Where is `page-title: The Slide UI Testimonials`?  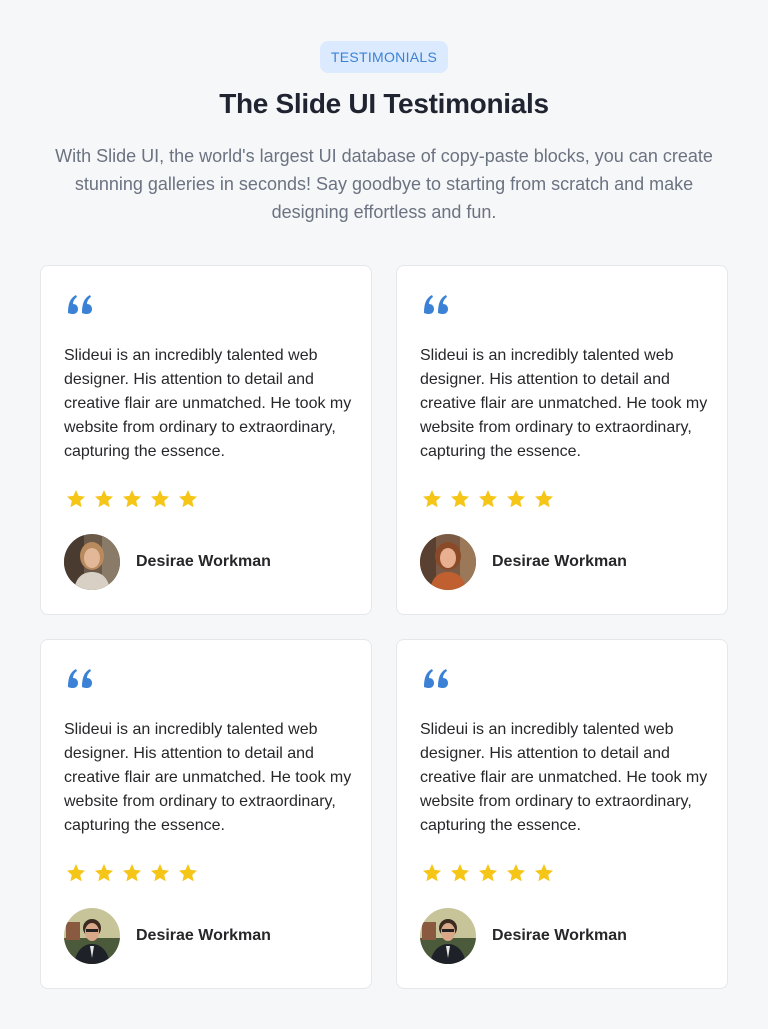 page-title: The Slide UI Testimonials is located at coordinates (384, 103).